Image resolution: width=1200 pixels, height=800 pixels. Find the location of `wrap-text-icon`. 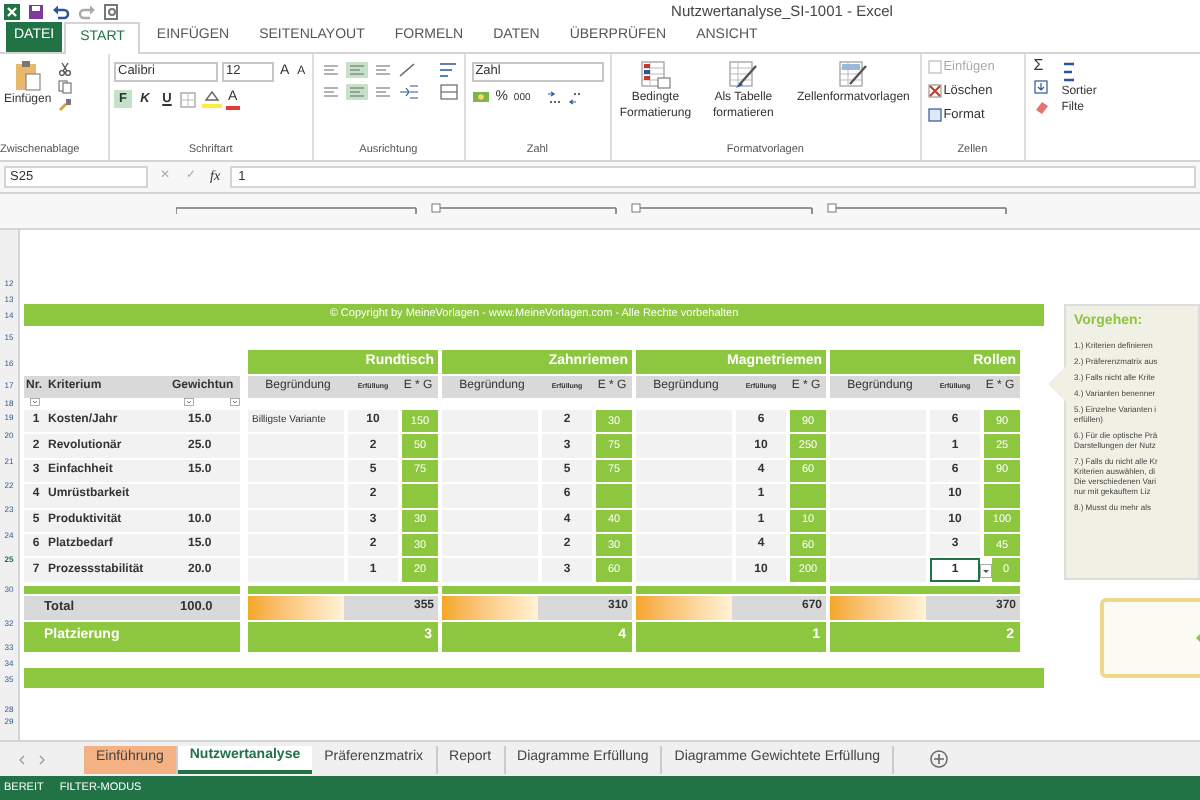

wrap-text-icon is located at coordinates (448, 70).